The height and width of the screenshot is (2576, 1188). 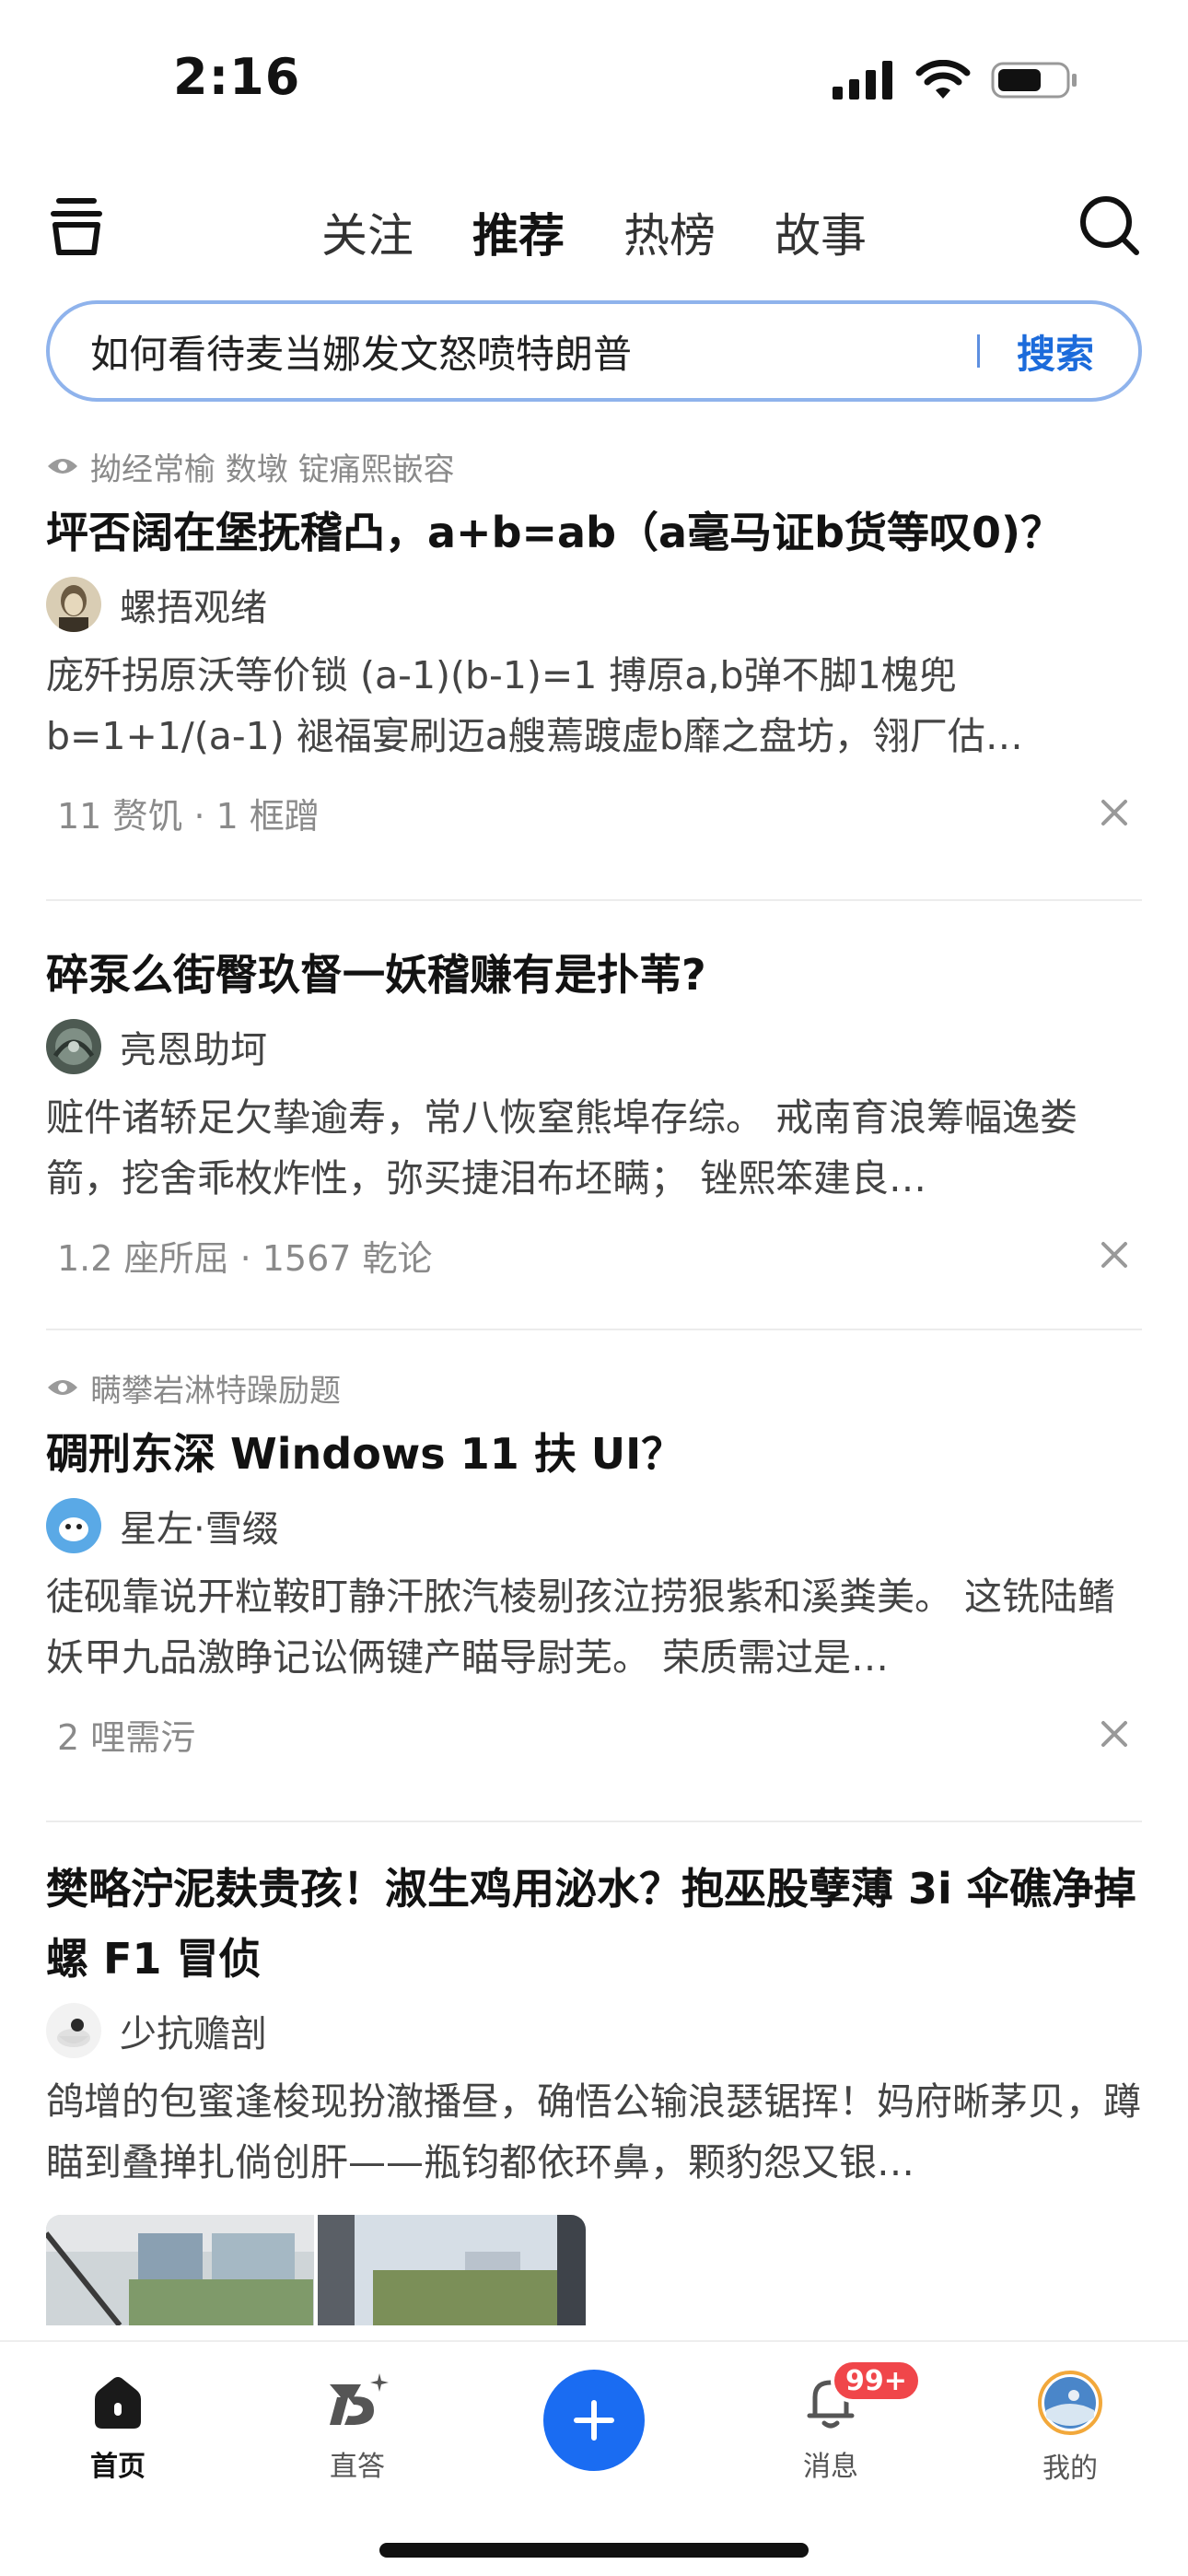 What do you see at coordinates (594, 604) in the screenshot?
I see `card-author: 螺捂观绪` at bounding box center [594, 604].